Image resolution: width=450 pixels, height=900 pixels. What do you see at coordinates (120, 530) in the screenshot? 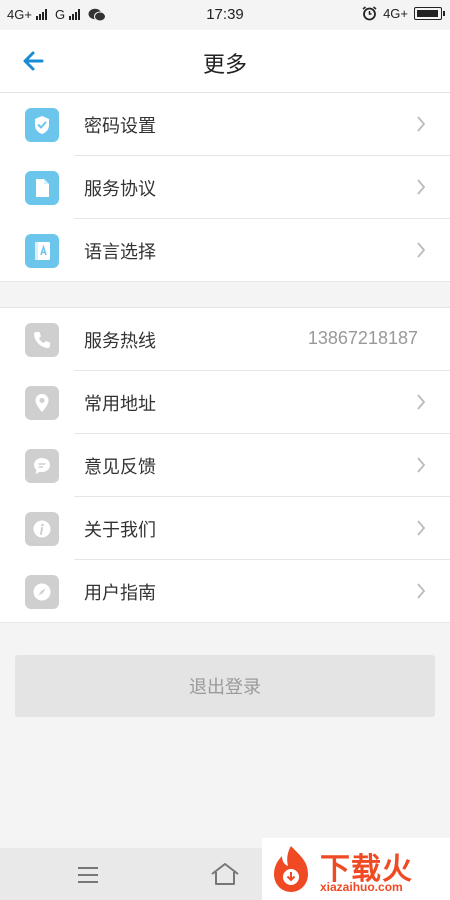
I see `menu-item-label: 关于我们` at bounding box center [120, 530].